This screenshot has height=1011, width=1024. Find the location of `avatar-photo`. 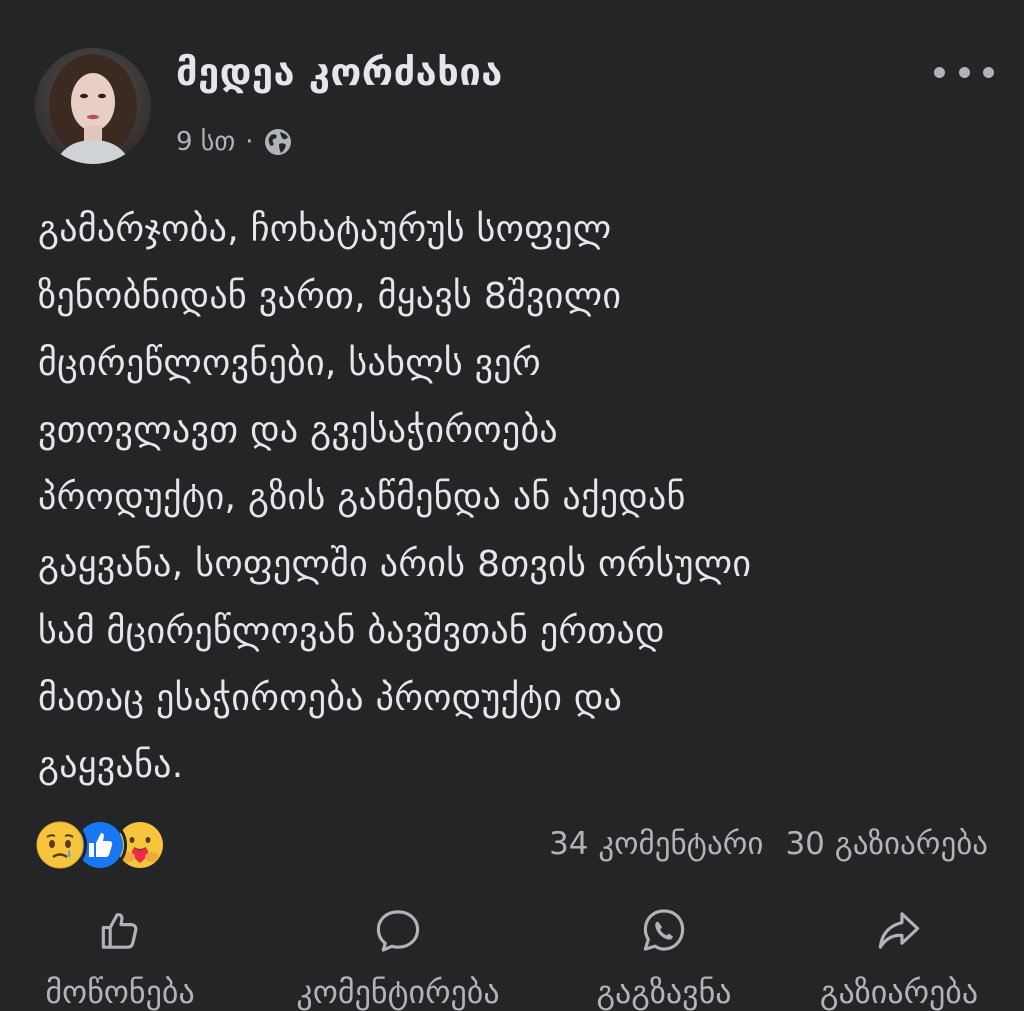

avatar-photo is located at coordinates (93, 106).